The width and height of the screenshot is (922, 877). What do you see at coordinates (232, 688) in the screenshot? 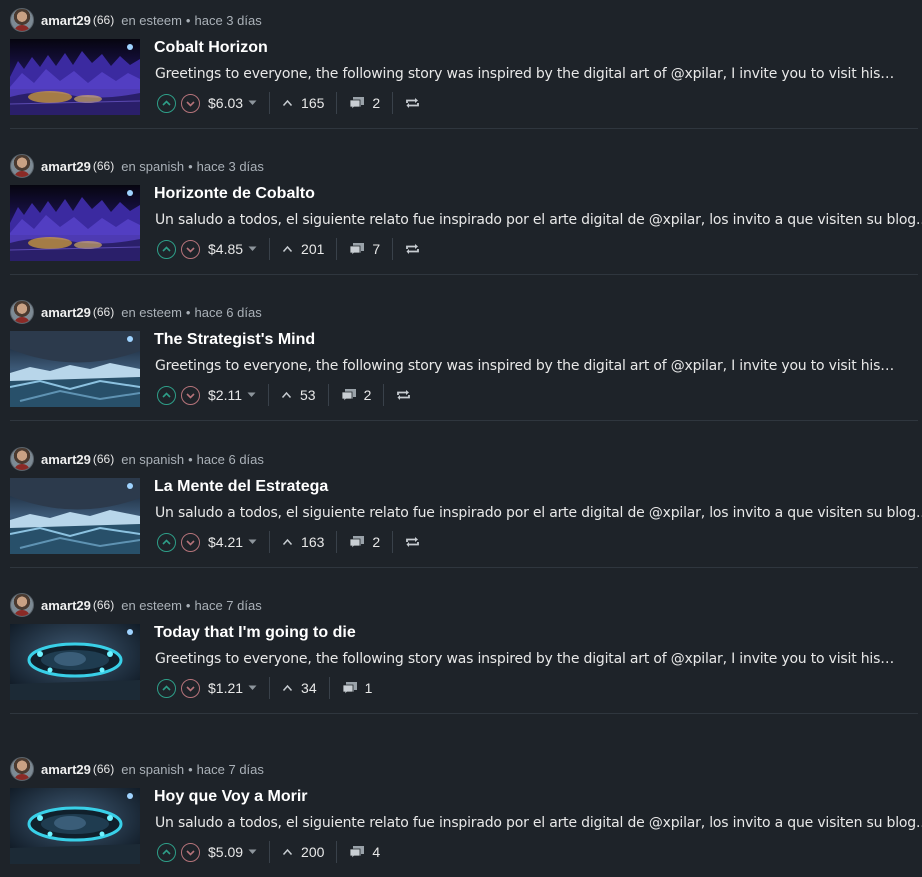
I see `post-payout: $1.21` at bounding box center [232, 688].